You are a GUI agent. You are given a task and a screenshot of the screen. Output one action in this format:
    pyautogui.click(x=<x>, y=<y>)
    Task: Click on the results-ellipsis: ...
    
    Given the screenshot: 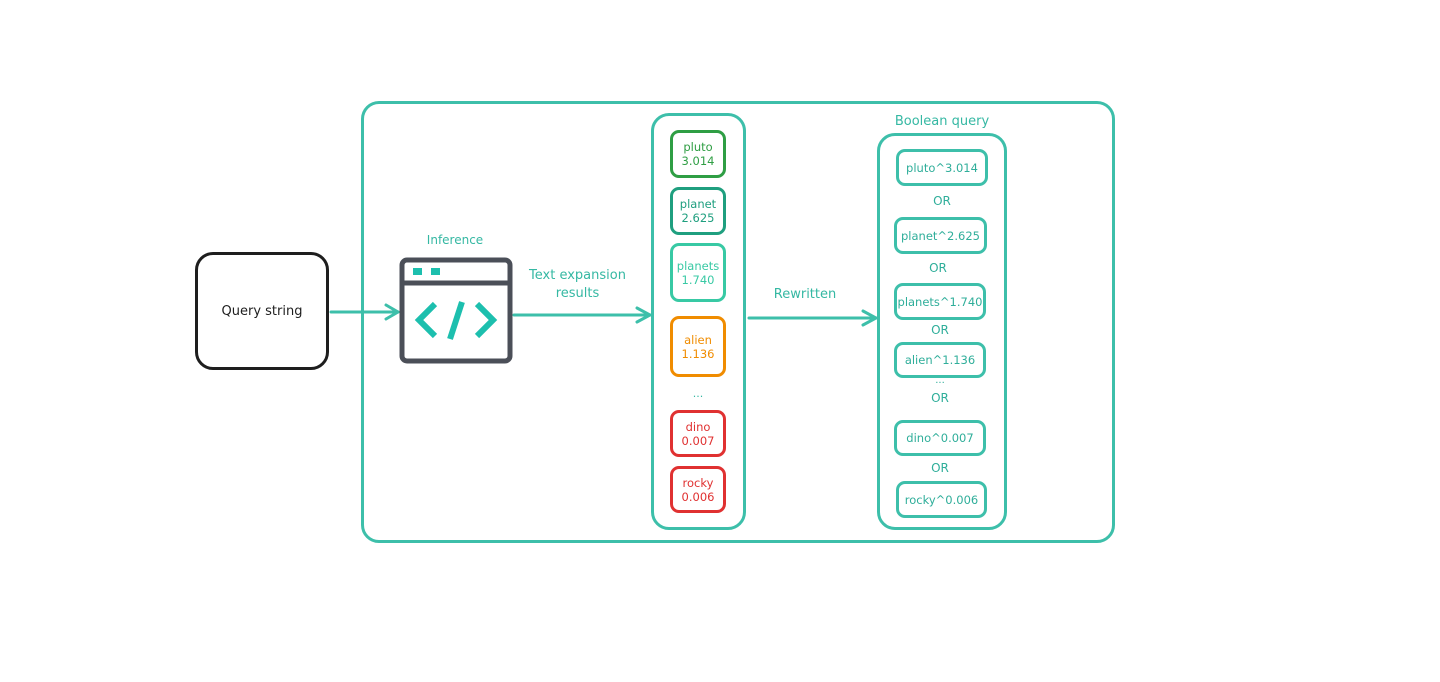 What is the action you would take?
    pyautogui.click(x=698, y=393)
    